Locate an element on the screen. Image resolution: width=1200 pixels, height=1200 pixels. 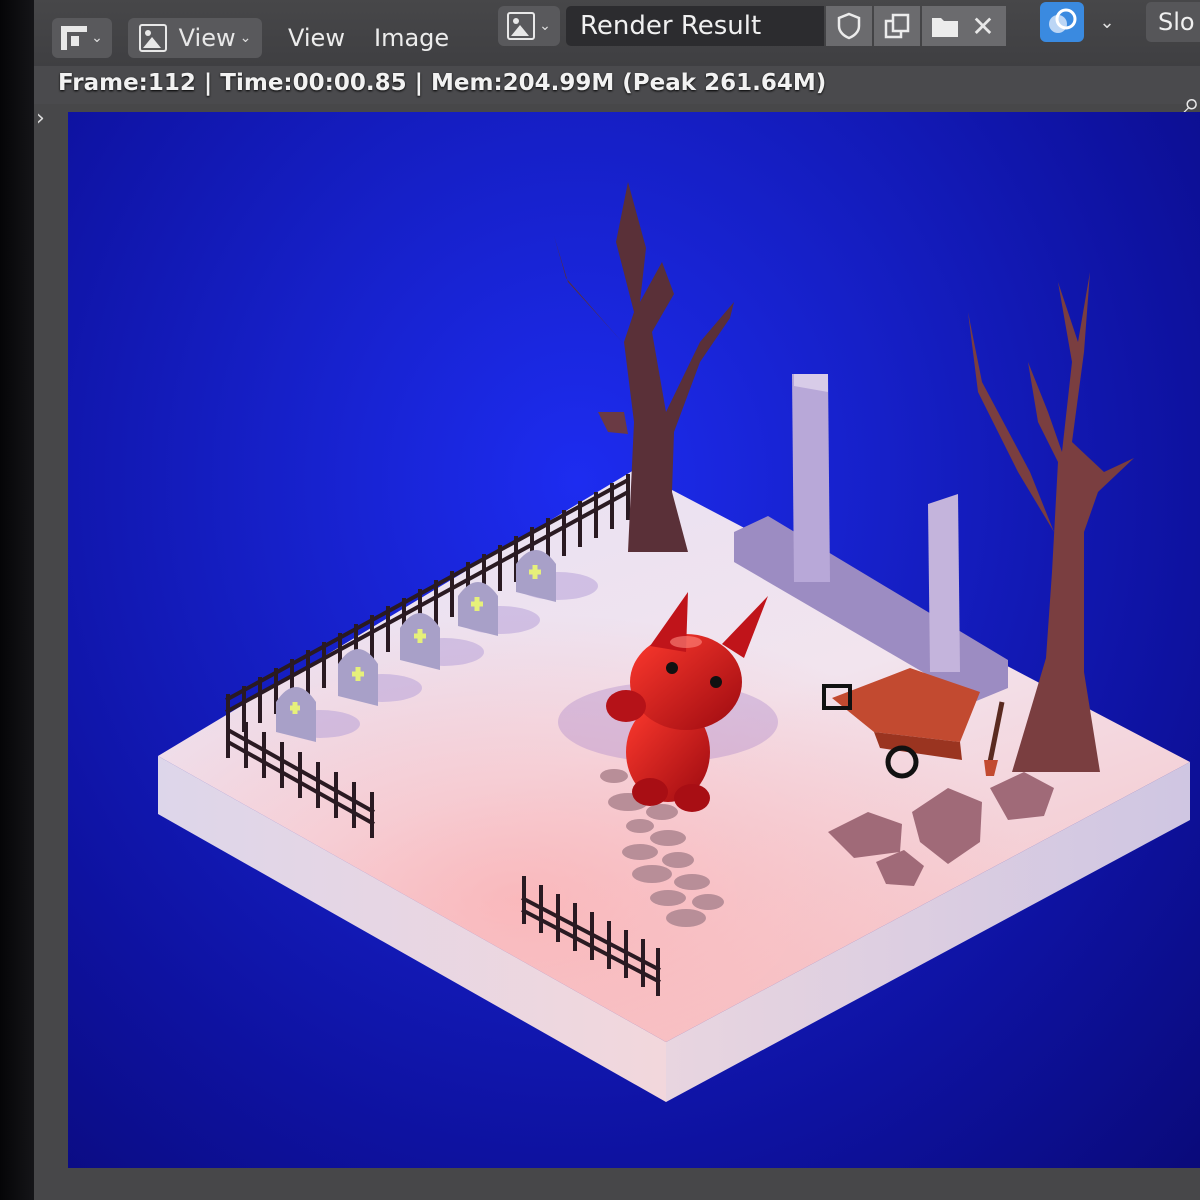
duplicate-image-button is located at coordinates (897, 26).